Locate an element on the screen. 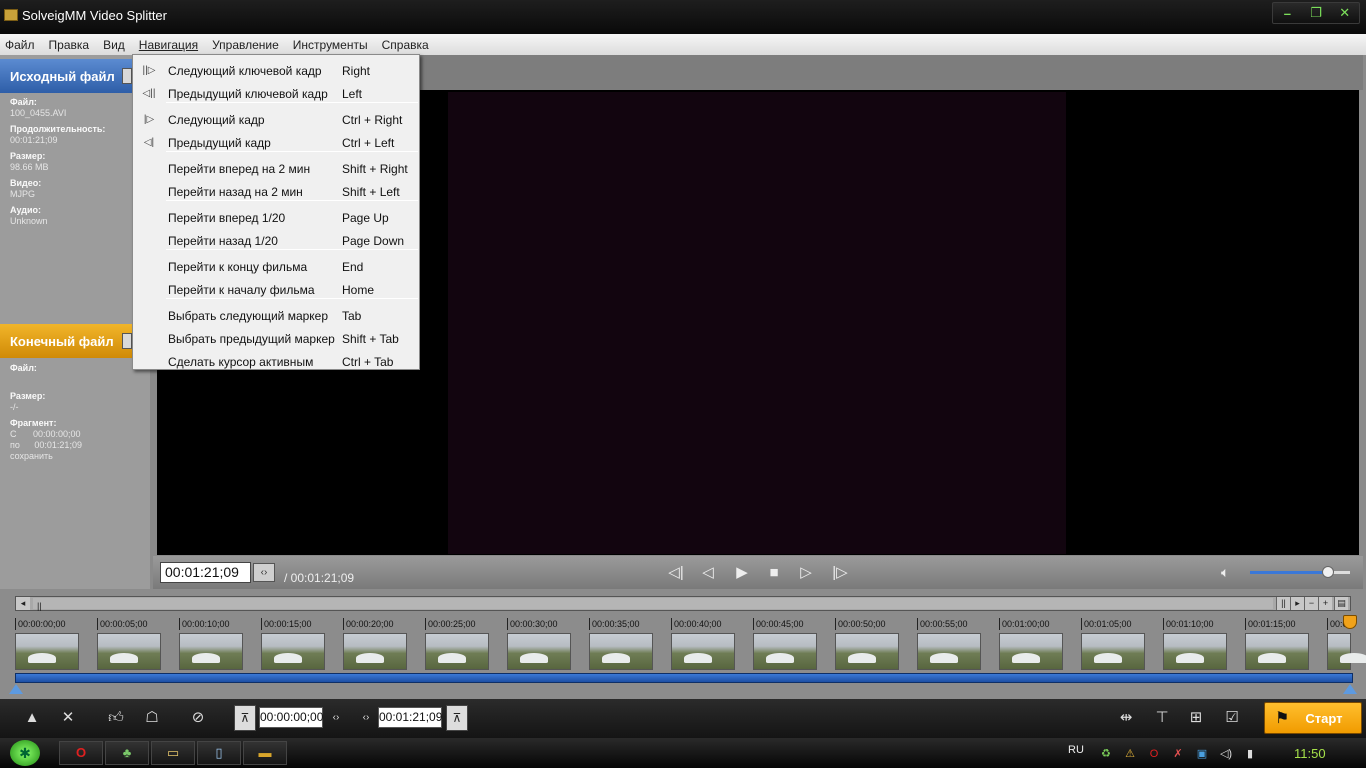  video-label: Видео: is located at coordinates (26, 183).